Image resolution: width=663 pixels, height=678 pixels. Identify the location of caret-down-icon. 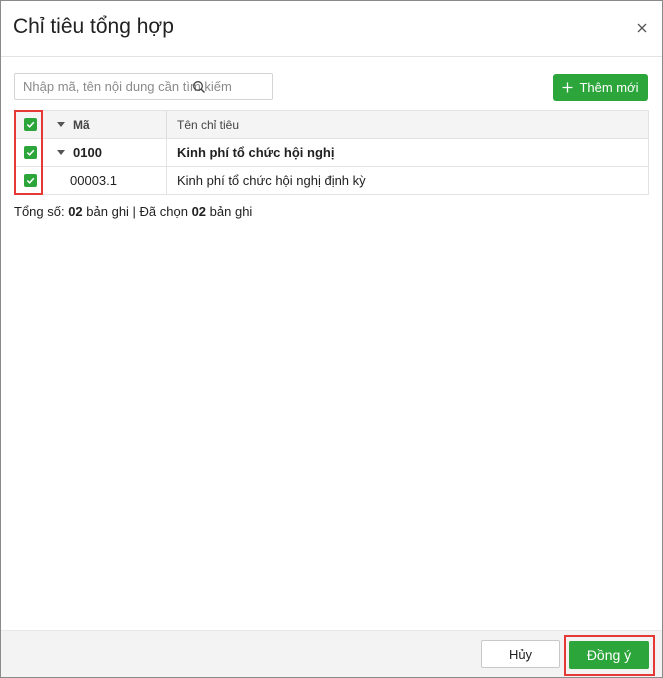
(61, 125).